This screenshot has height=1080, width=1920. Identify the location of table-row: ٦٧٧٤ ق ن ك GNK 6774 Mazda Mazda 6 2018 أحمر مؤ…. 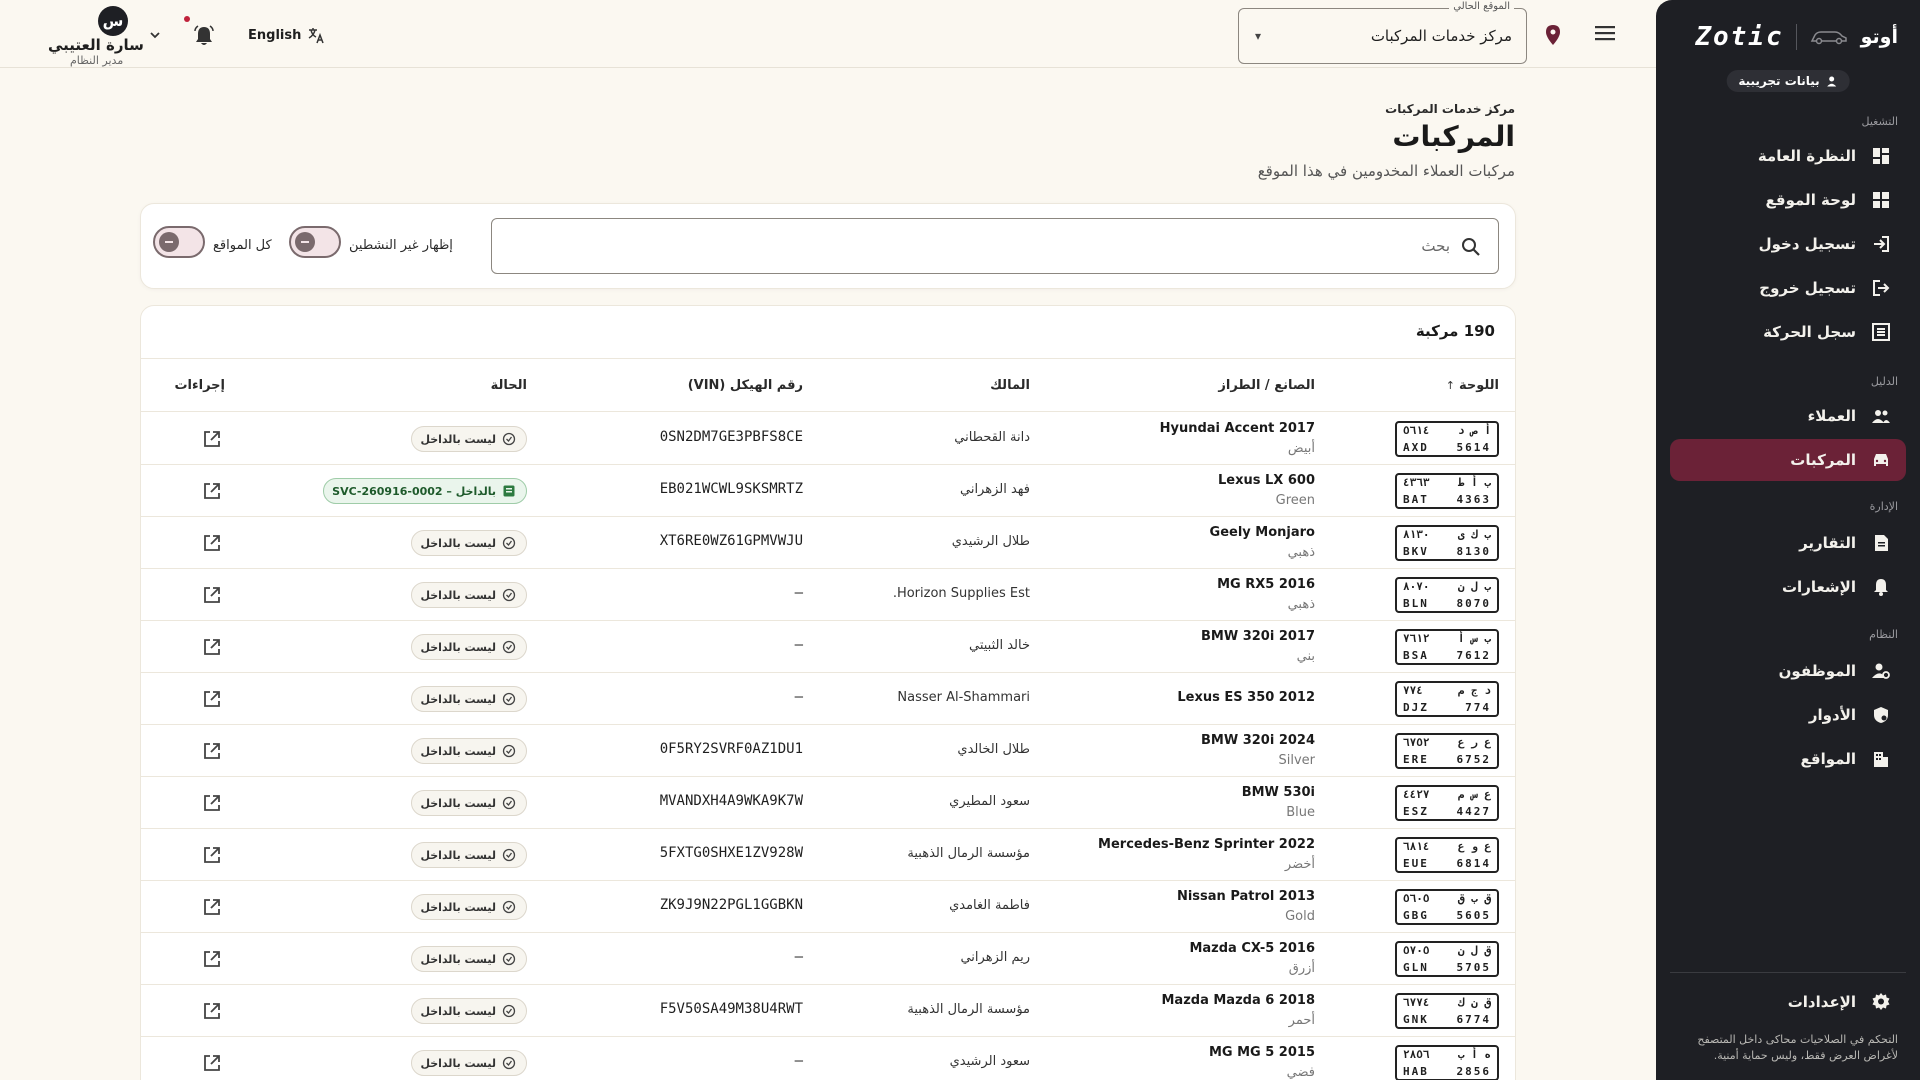
(828, 1011).